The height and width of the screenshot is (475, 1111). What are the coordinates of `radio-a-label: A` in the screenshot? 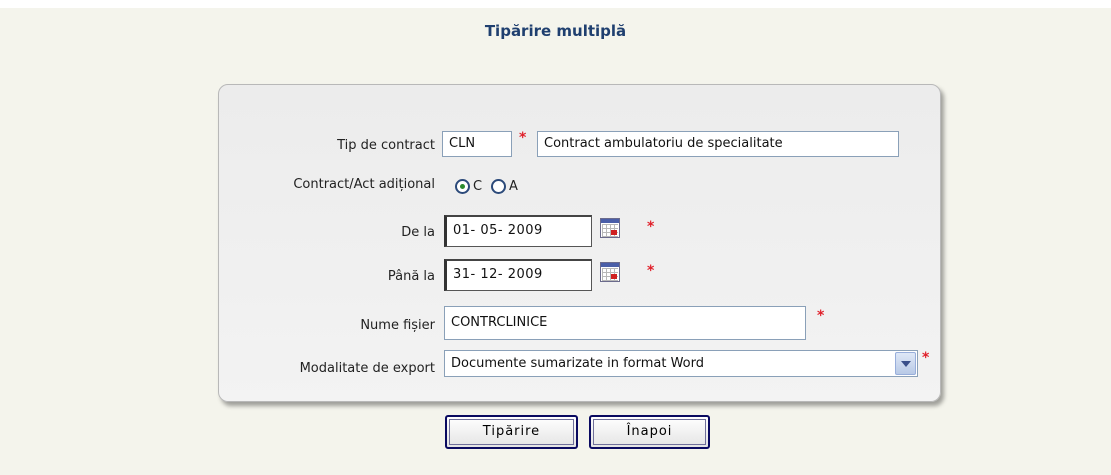 It's located at (513, 186).